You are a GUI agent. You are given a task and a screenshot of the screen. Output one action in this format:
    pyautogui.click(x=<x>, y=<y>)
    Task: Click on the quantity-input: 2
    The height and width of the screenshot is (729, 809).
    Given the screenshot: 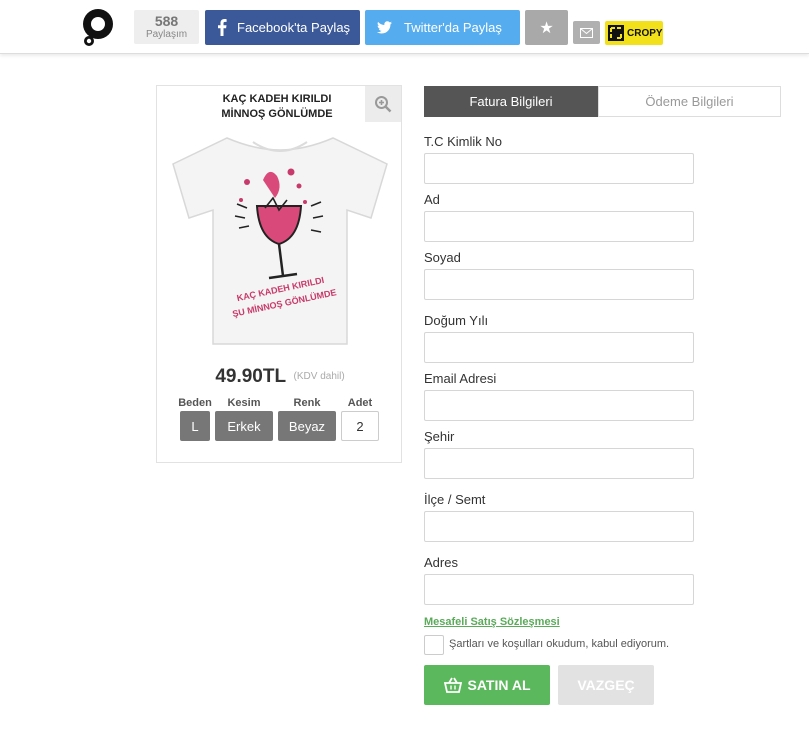 What is the action you would take?
    pyautogui.click(x=360, y=426)
    